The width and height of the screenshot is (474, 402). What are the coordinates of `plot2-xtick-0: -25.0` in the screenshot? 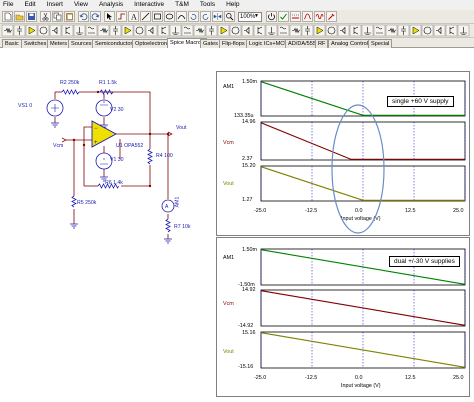 It's located at (260, 378).